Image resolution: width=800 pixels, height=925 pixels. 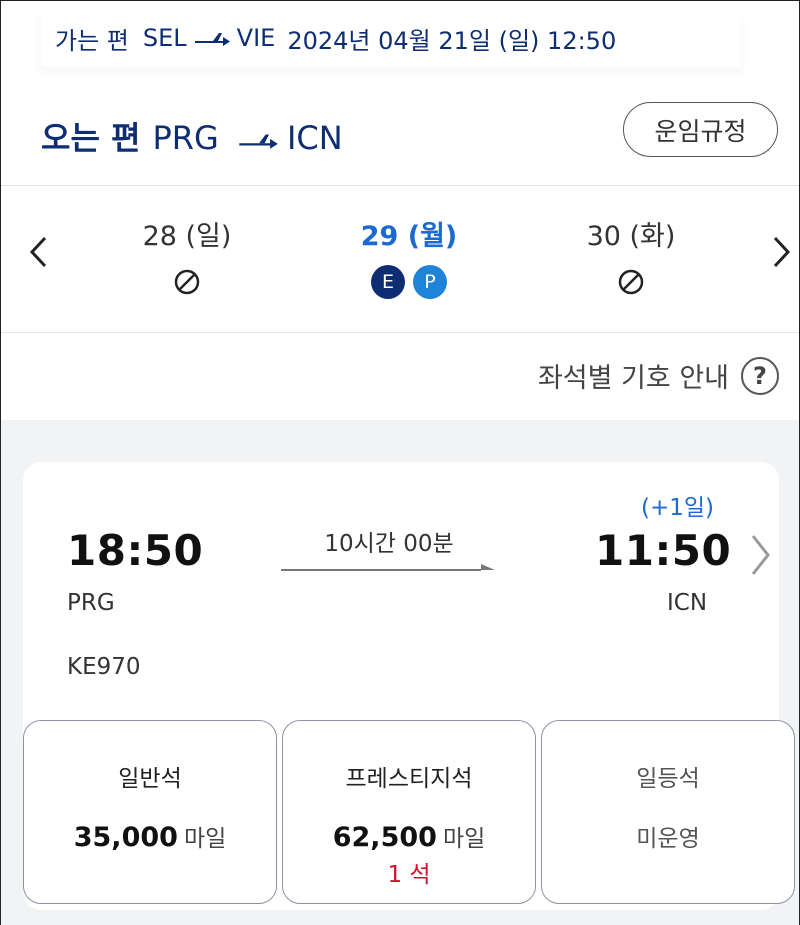 What do you see at coordinates (668, 812) in the screenshot?
I see `cabin-first: 일등석 미운영` at bounding box center [668, 812].